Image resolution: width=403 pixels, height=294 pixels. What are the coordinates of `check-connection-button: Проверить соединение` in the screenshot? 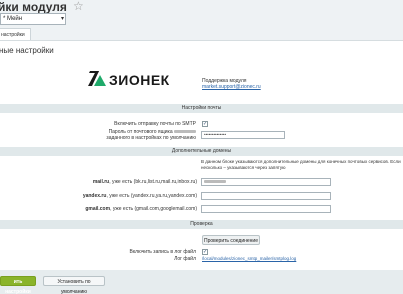 It's located at (231, 240).